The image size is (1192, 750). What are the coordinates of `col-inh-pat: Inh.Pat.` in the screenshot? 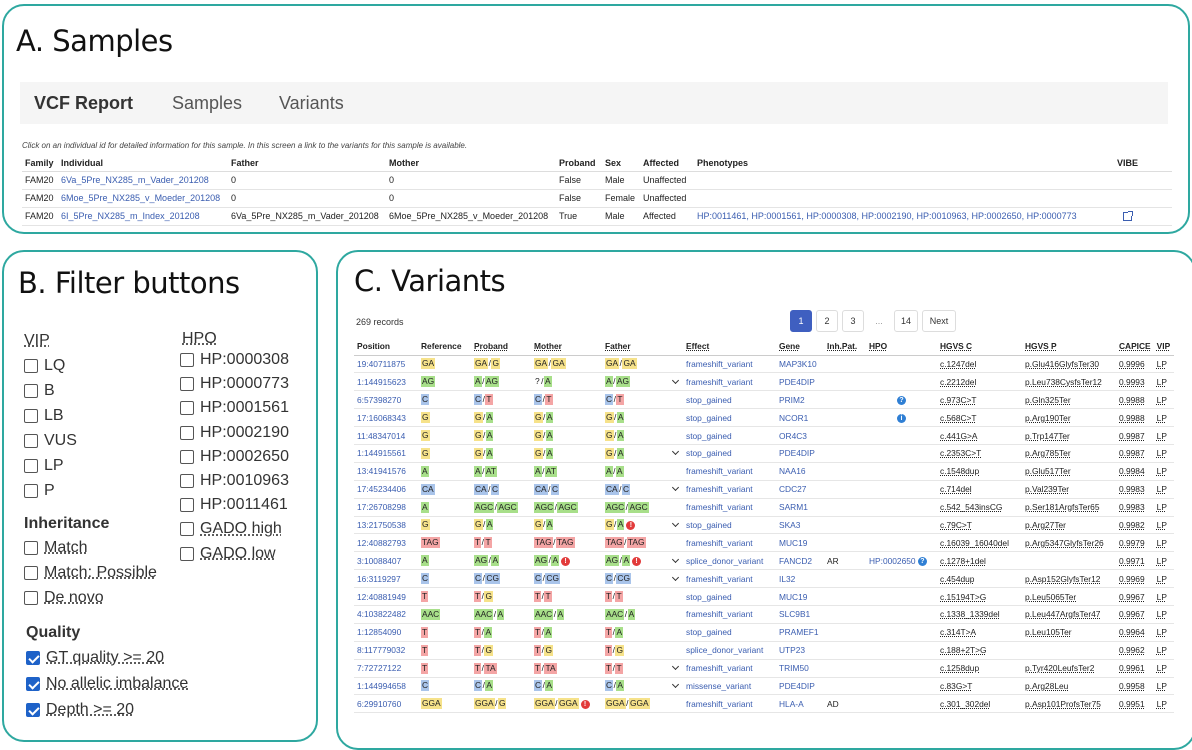 It's located at (845, 347).